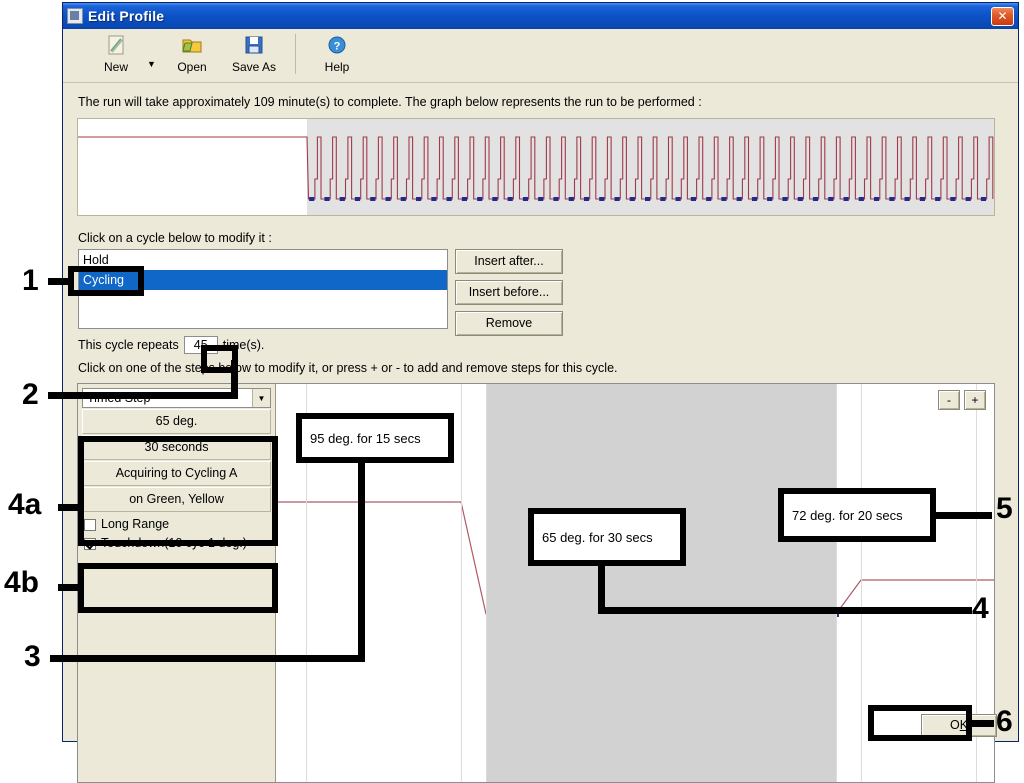  What do you see at coordinates (254, 67) in the screenshot?
I see `save-as-label: Save As` at bounding box center [254, 67].